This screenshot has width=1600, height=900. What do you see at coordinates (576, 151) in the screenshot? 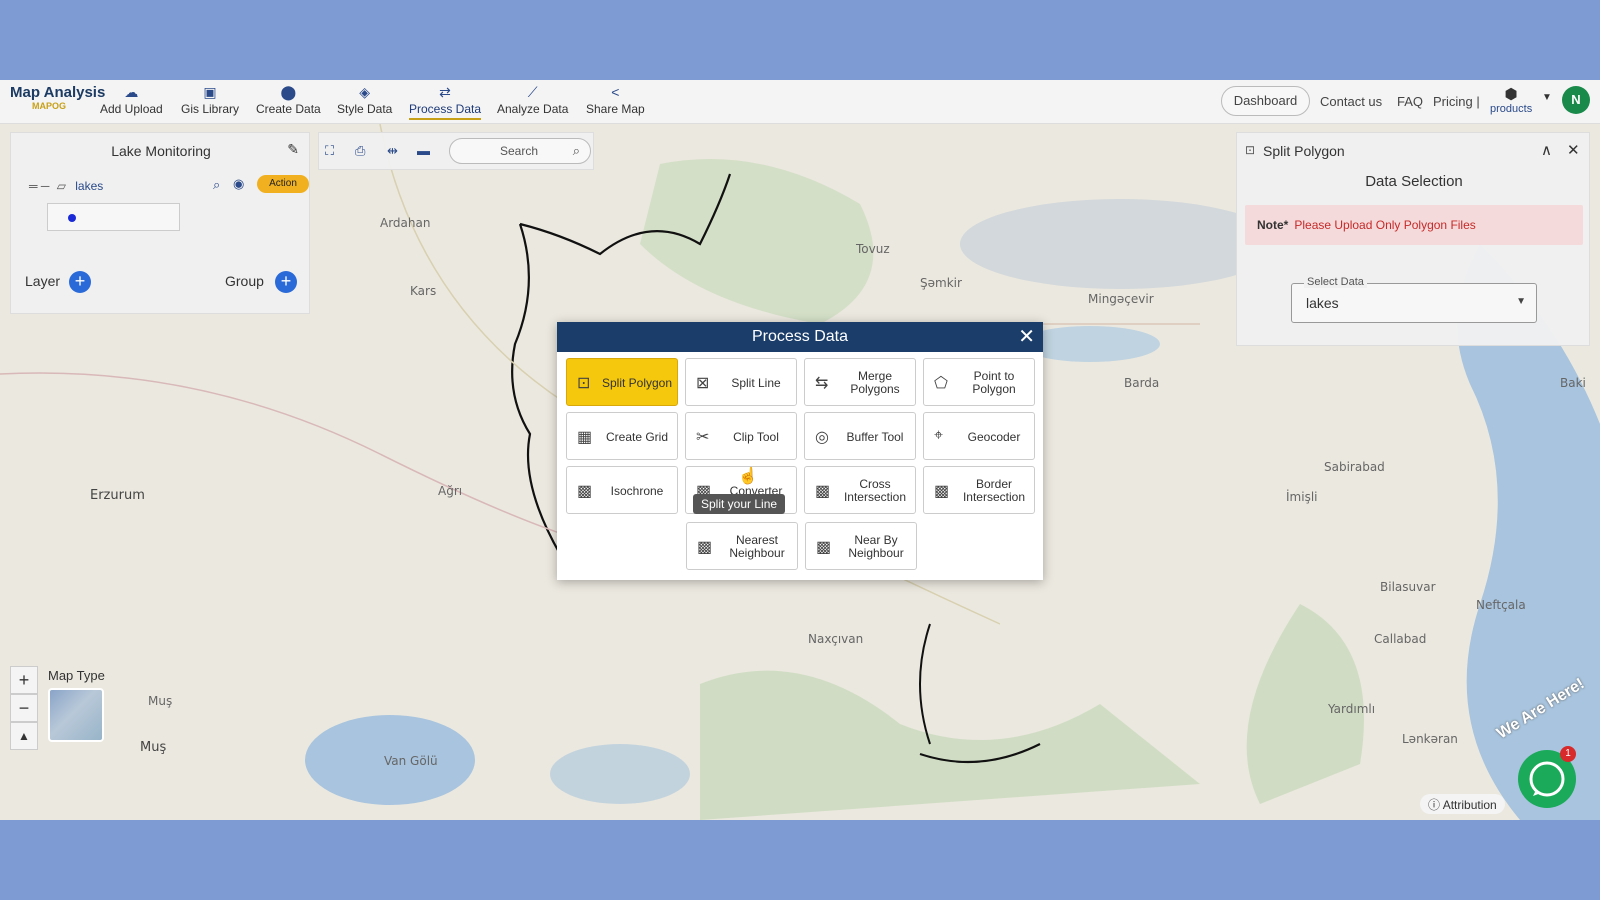
I see `search-icon: ⌕` at bounding box center [576, 151].